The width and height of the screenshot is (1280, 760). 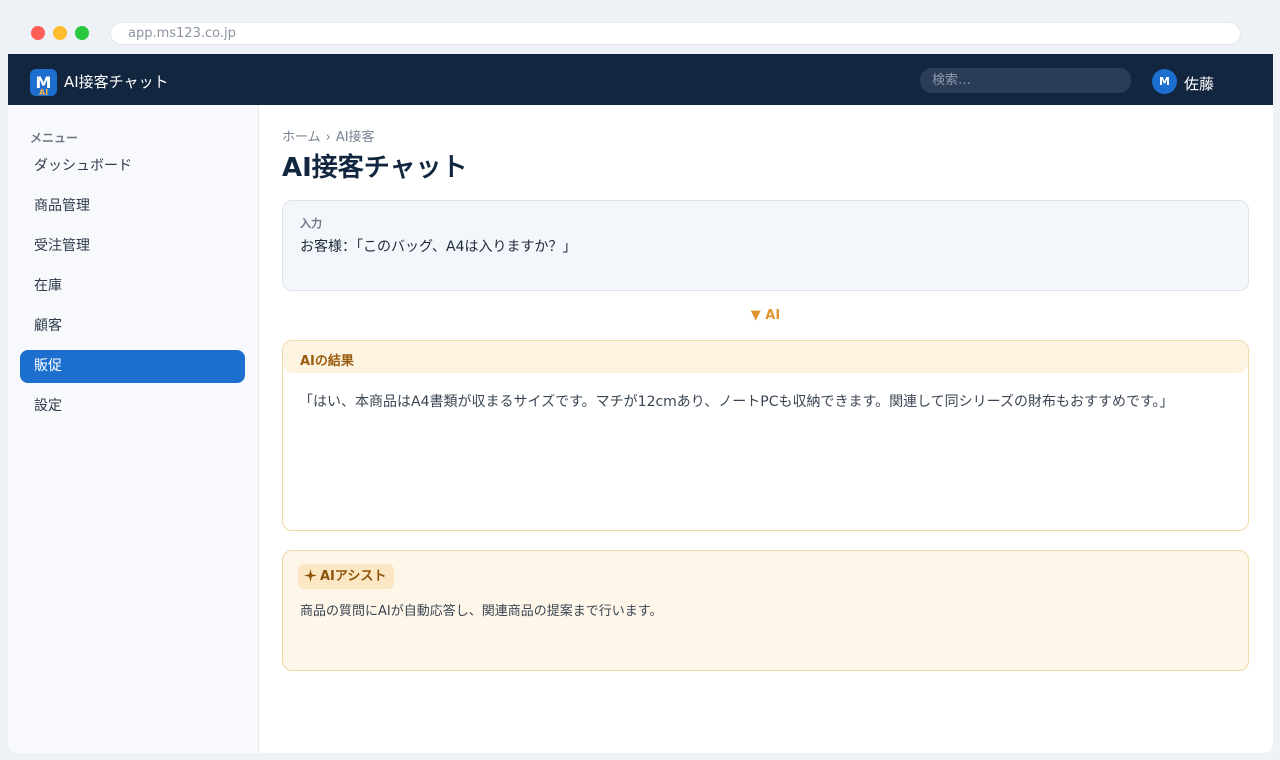 I want to click on ai-result-title: AIの結果, so click(x=327, y=361).